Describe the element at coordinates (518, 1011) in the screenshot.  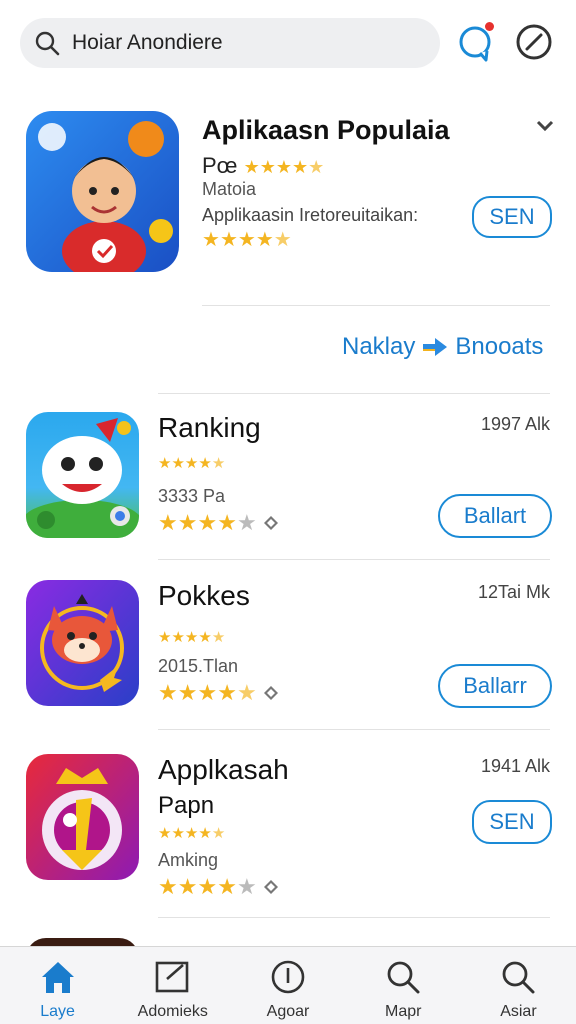
I see `tab-label: Asiar` at that location.